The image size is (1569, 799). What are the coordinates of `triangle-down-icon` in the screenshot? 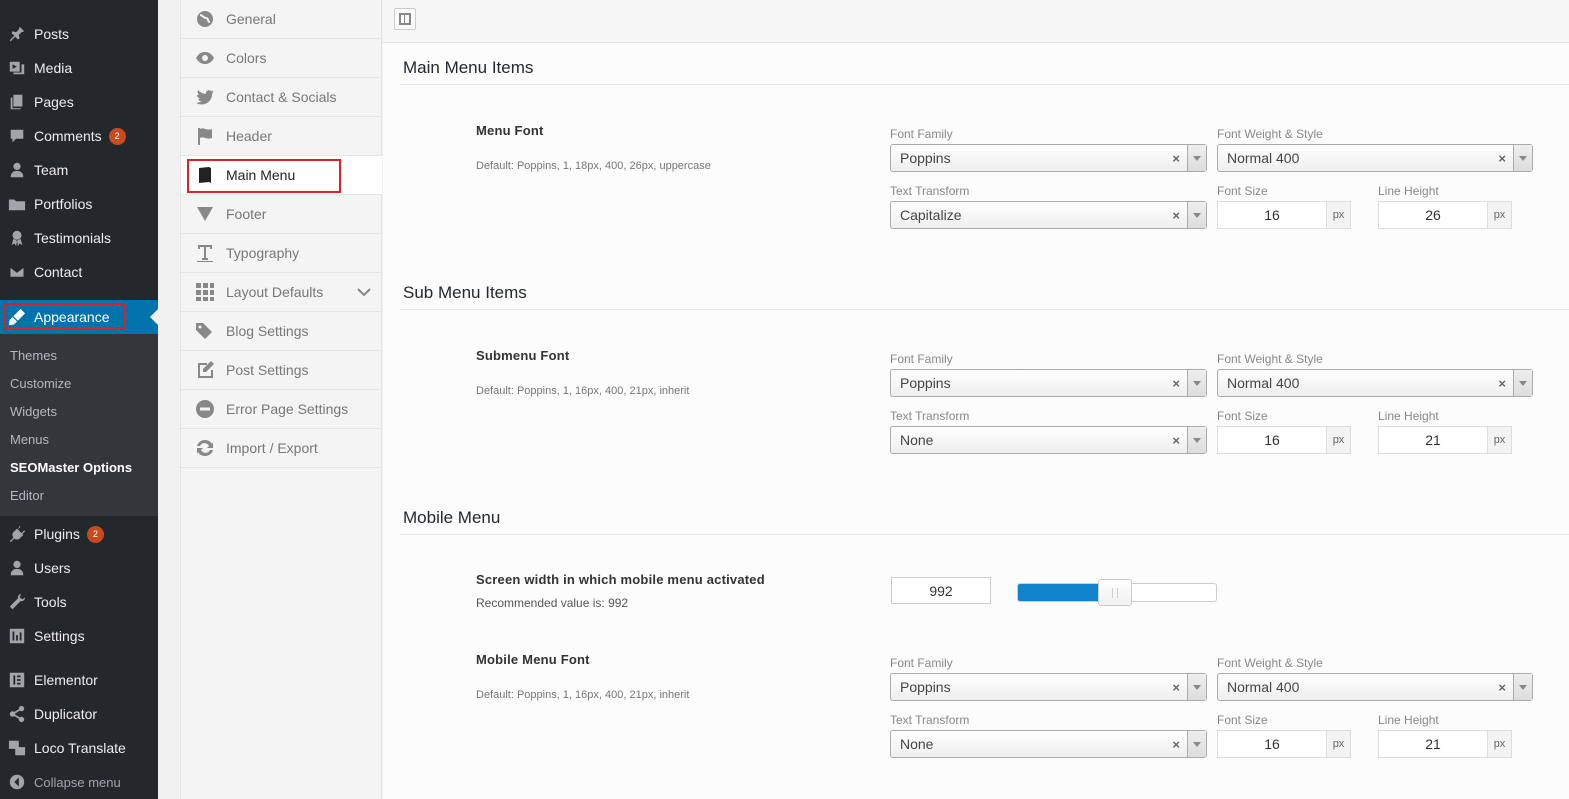 It's located at (205, 214).